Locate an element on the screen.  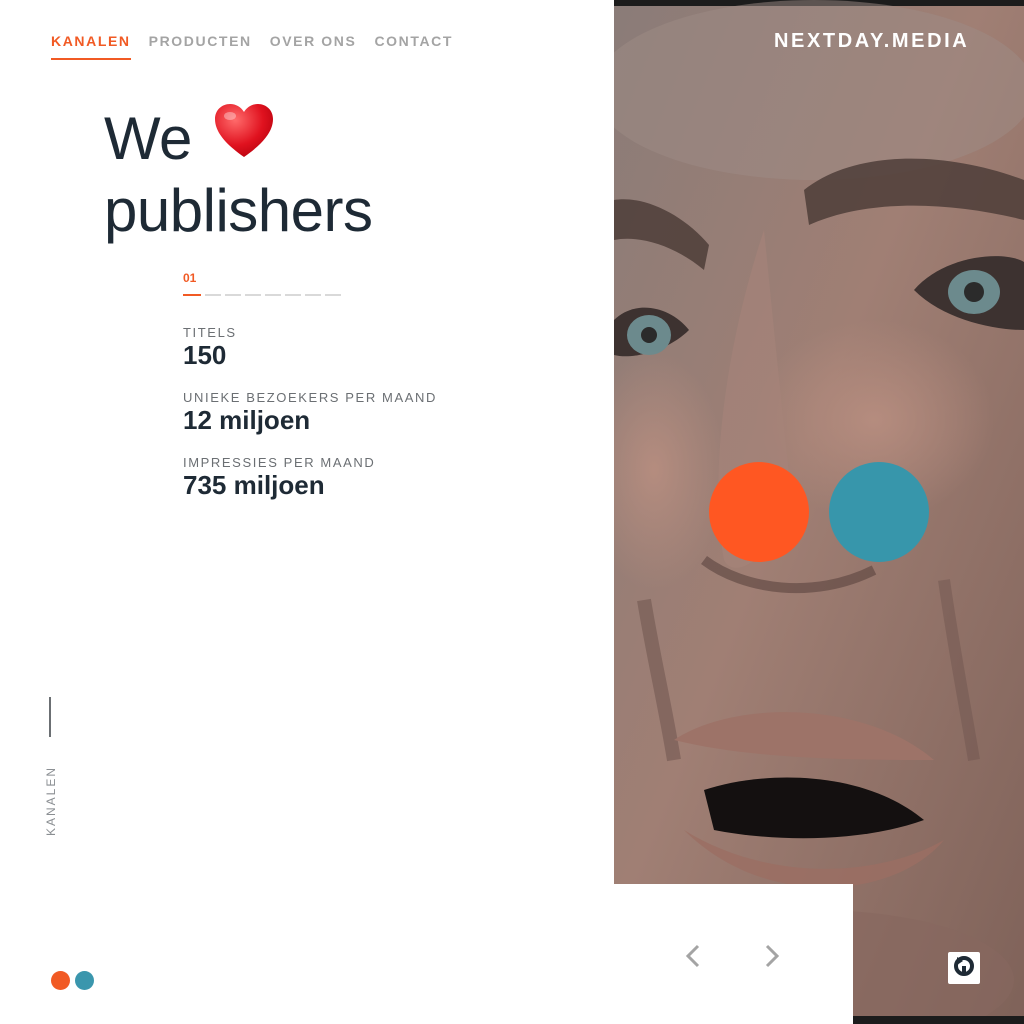
logo-dot-orange is located at coordinates (60, 980).